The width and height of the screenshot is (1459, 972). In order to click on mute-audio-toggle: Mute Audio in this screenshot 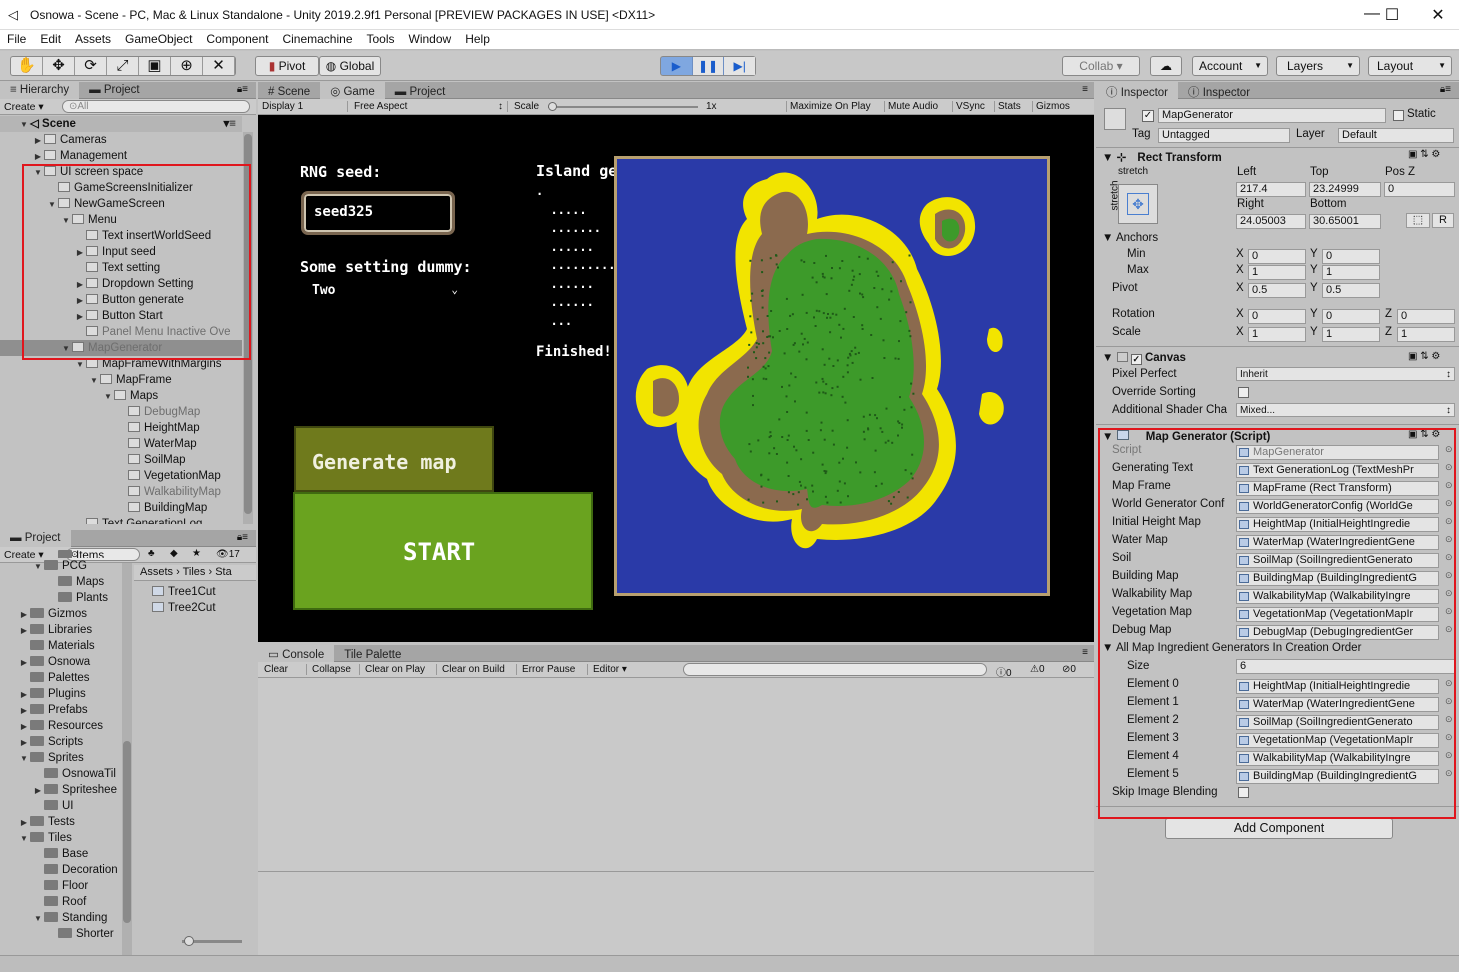, I will do `click(912, 106)`.